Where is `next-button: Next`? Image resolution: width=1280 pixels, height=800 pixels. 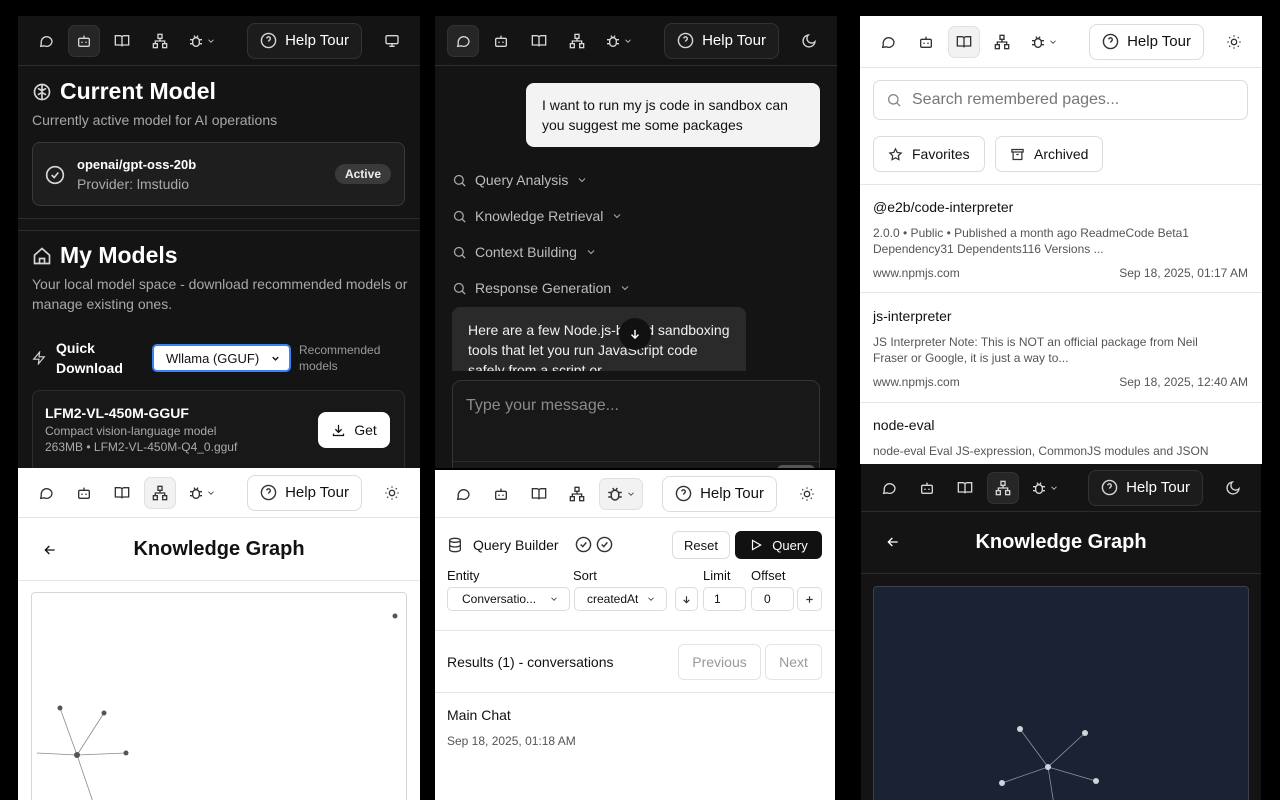
next-button: Next is located at coordinates (793, 662).